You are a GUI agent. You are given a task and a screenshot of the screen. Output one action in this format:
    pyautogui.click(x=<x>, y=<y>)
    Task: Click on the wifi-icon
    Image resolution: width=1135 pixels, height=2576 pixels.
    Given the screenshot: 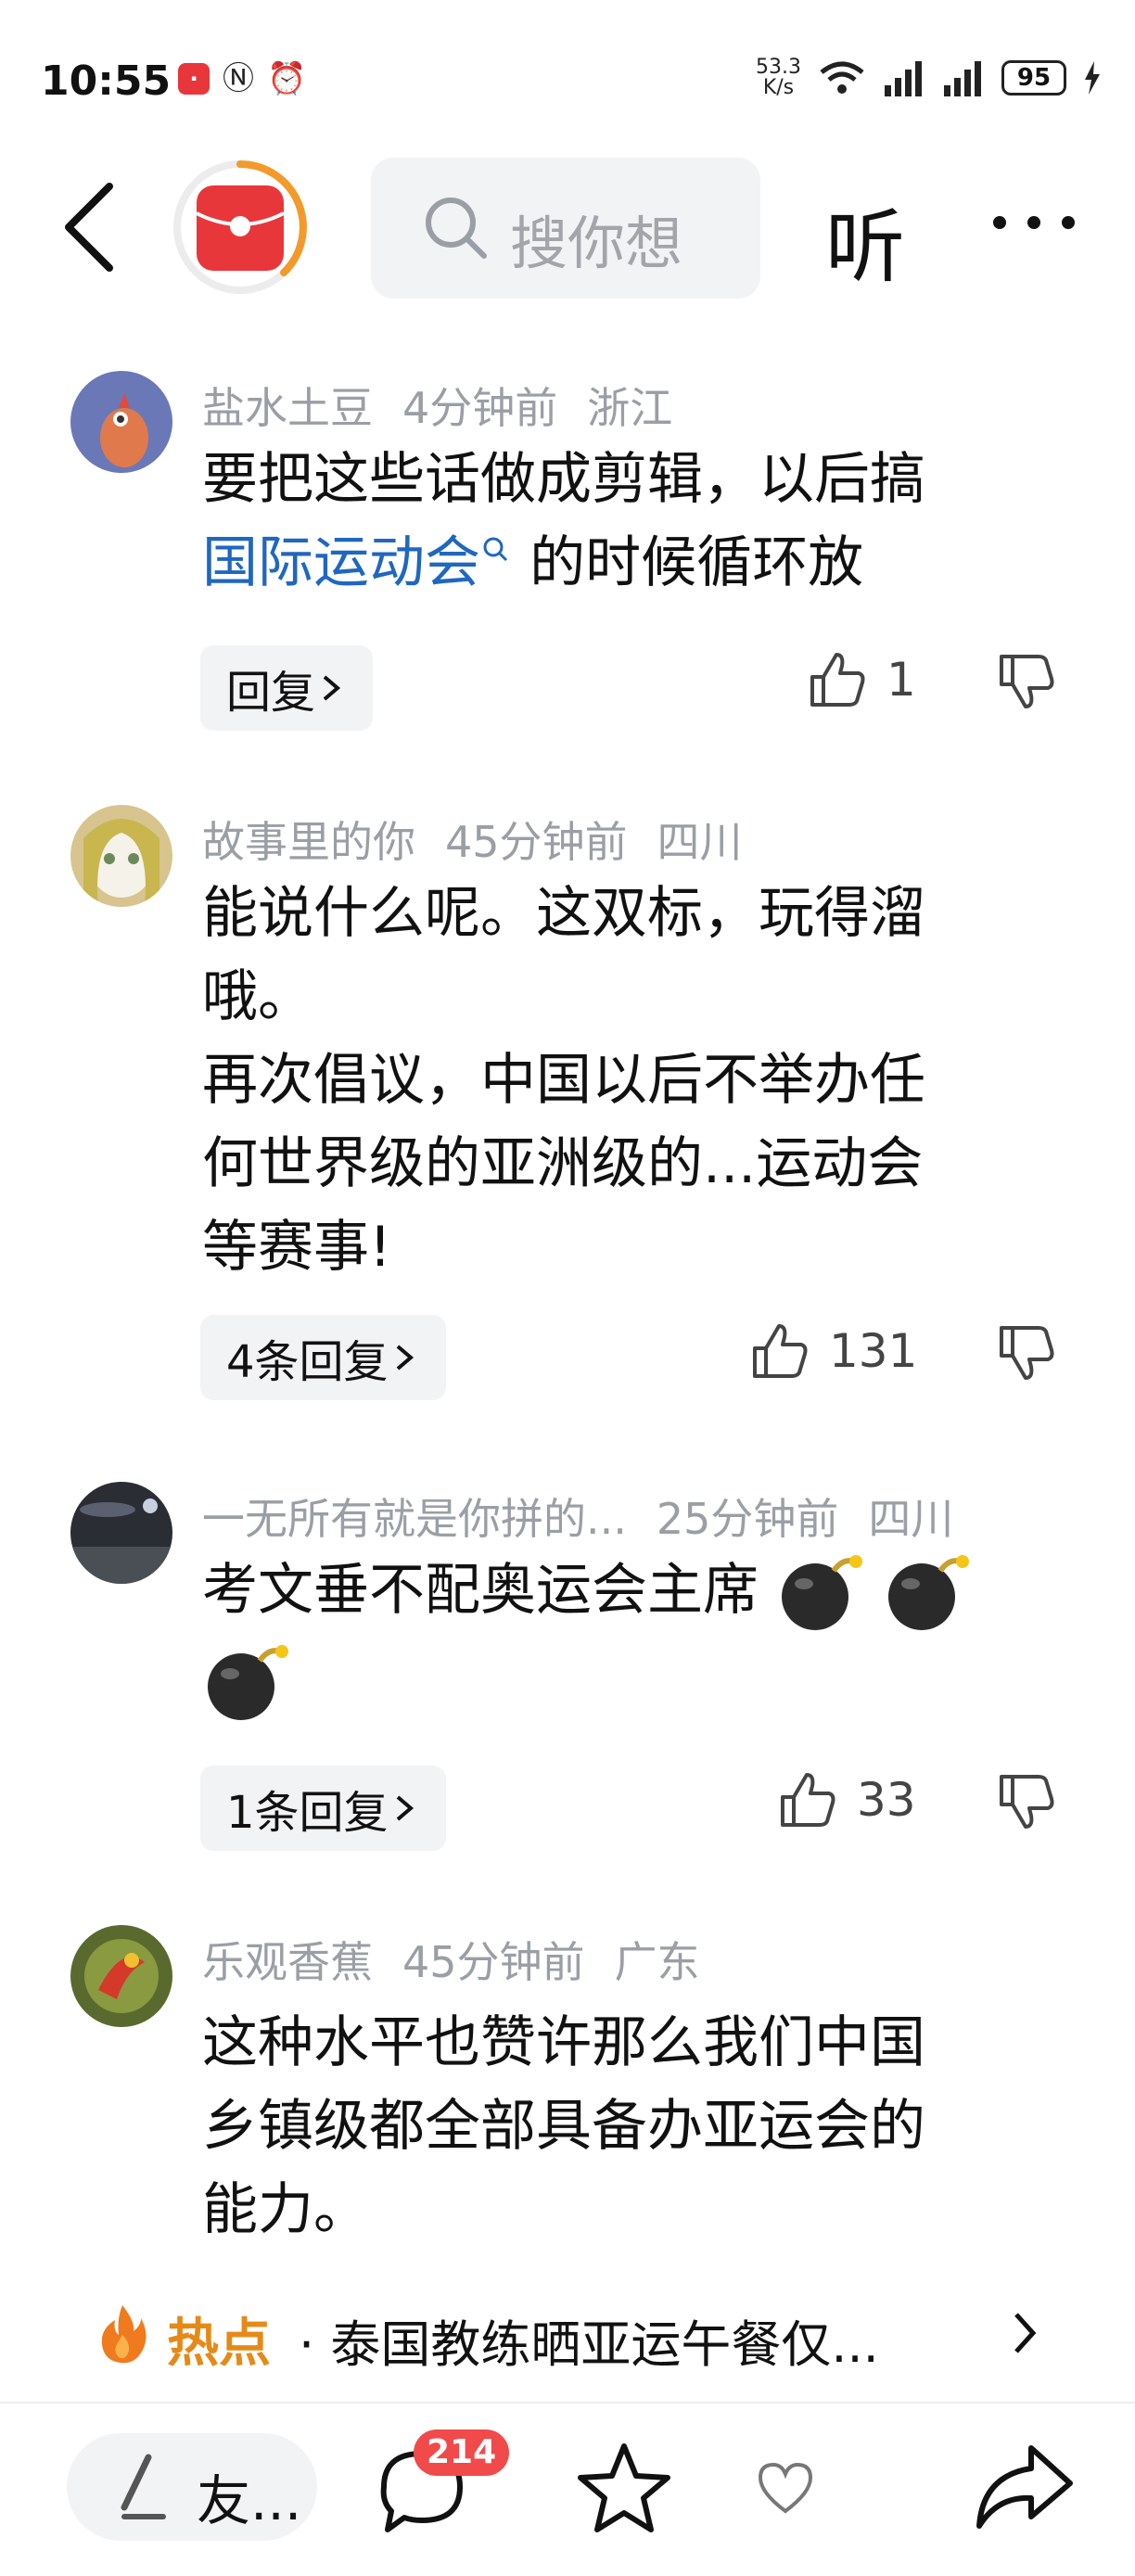 What is the action you would take?
    pyautogui.click(x=842, y=77)
    